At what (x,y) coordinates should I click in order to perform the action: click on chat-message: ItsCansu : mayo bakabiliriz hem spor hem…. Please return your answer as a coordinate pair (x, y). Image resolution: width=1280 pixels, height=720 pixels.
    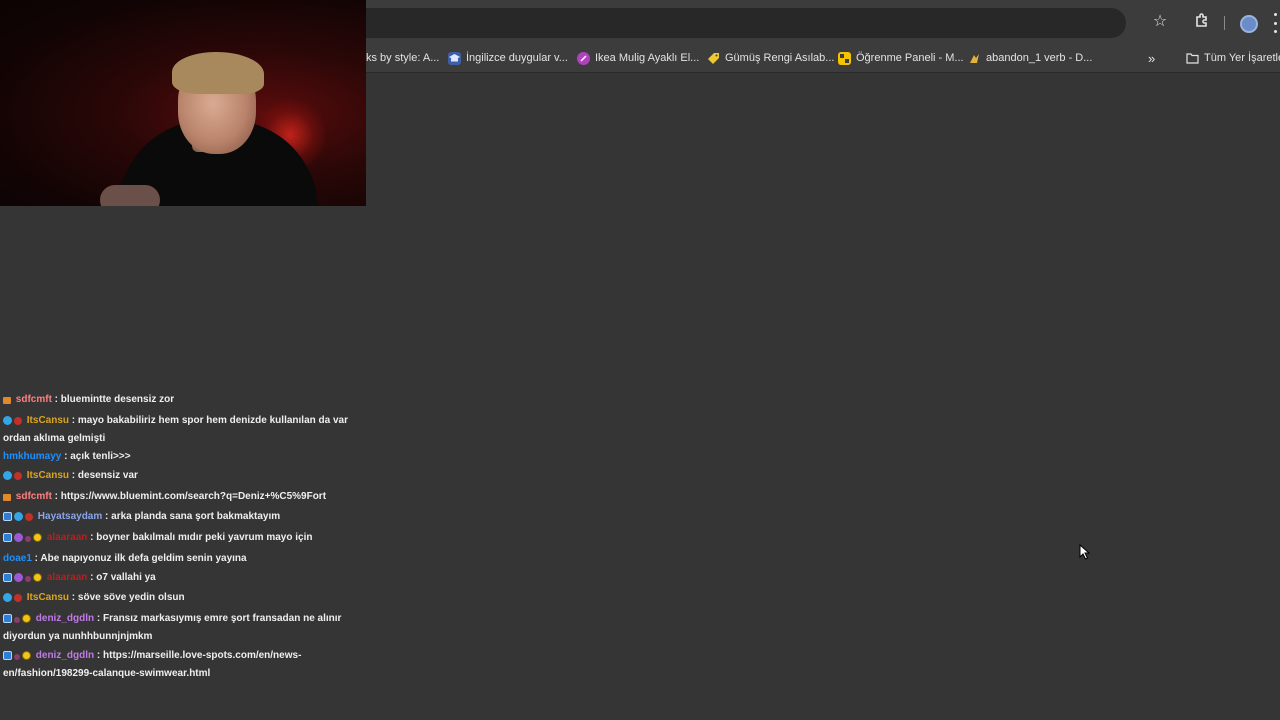
    Looking at the image, I should click on (181, 430).